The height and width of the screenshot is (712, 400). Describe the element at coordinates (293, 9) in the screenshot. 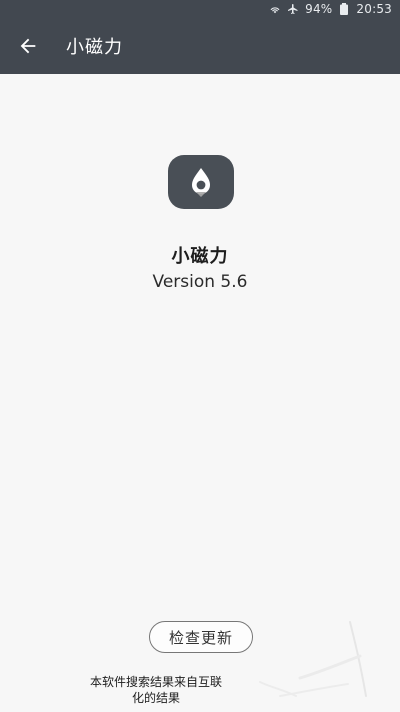

I see `airplane-icon` at that location.